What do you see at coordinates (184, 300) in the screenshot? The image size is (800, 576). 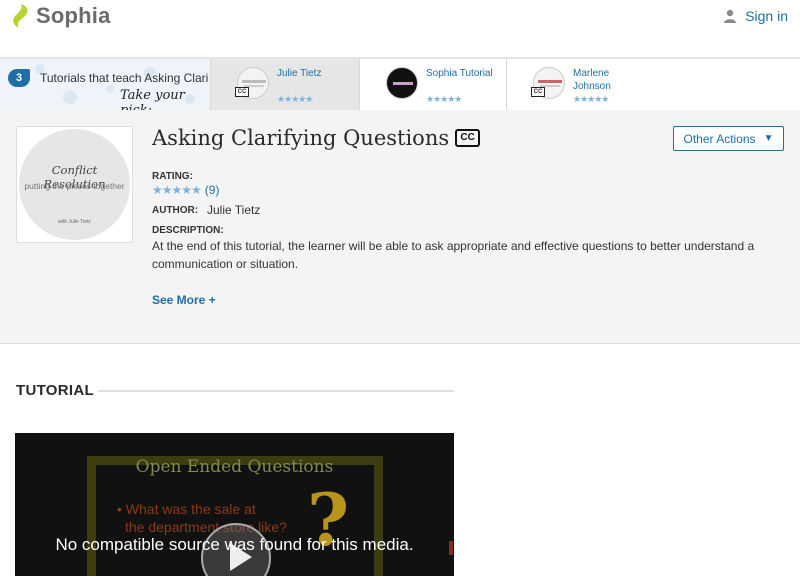 I see `see-more-link: See More +` at bounding box center [184, 300].